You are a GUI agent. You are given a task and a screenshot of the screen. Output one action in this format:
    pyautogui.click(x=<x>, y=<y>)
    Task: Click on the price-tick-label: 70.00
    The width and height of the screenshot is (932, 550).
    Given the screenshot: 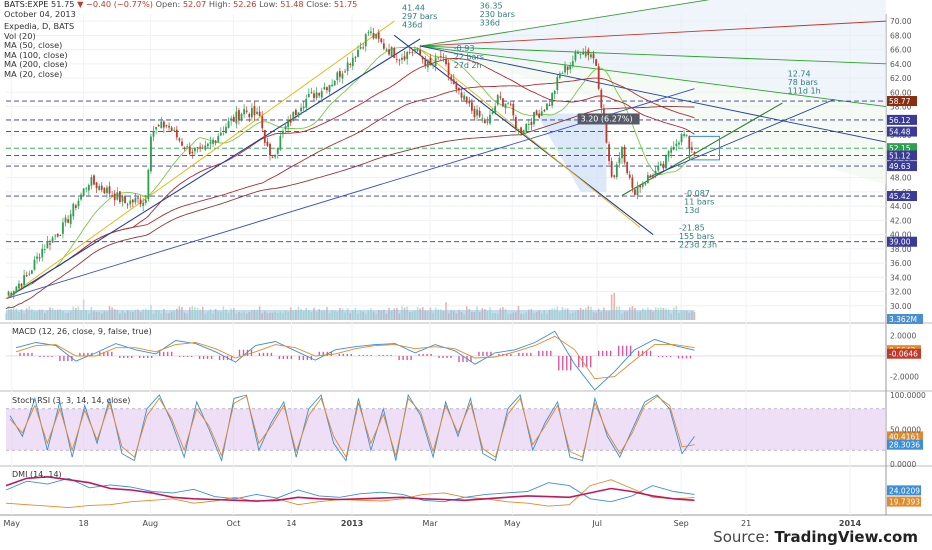 What is the action you would take?
    pyautogui.click(x=901, y=21)
    